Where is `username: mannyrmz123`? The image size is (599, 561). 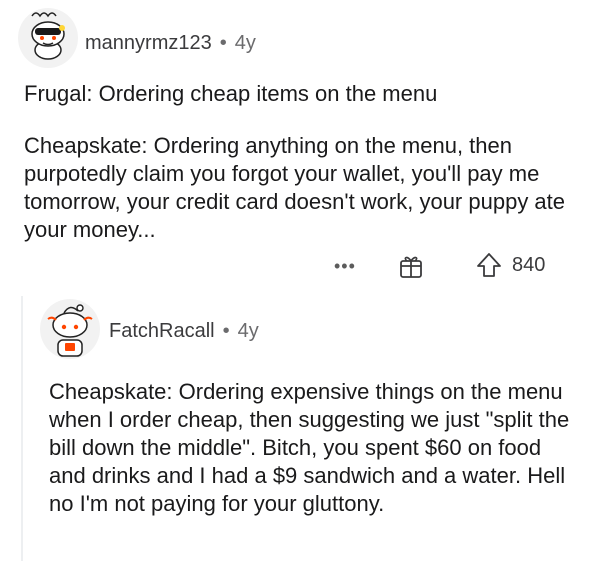 username: mannyrmz123 is located at coordinates (148, 43).